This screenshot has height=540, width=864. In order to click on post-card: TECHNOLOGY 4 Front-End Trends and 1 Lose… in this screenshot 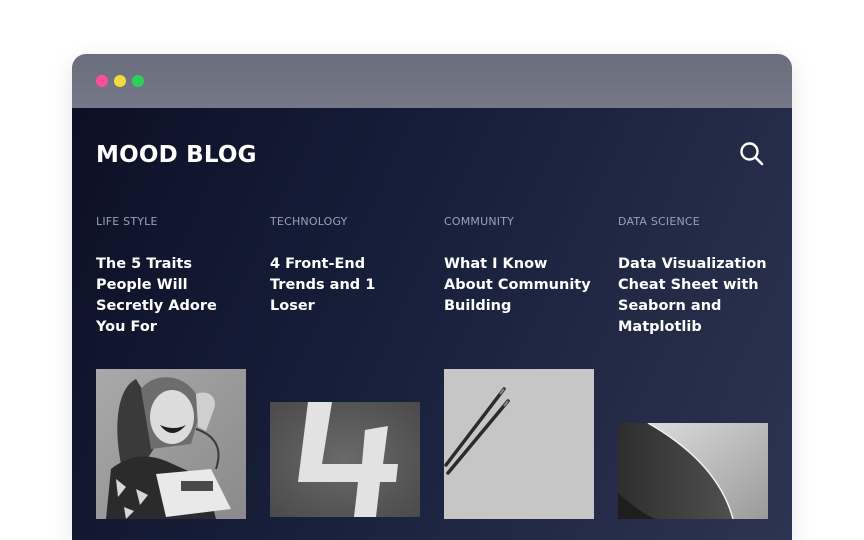, I will do `click(345, 324)`.